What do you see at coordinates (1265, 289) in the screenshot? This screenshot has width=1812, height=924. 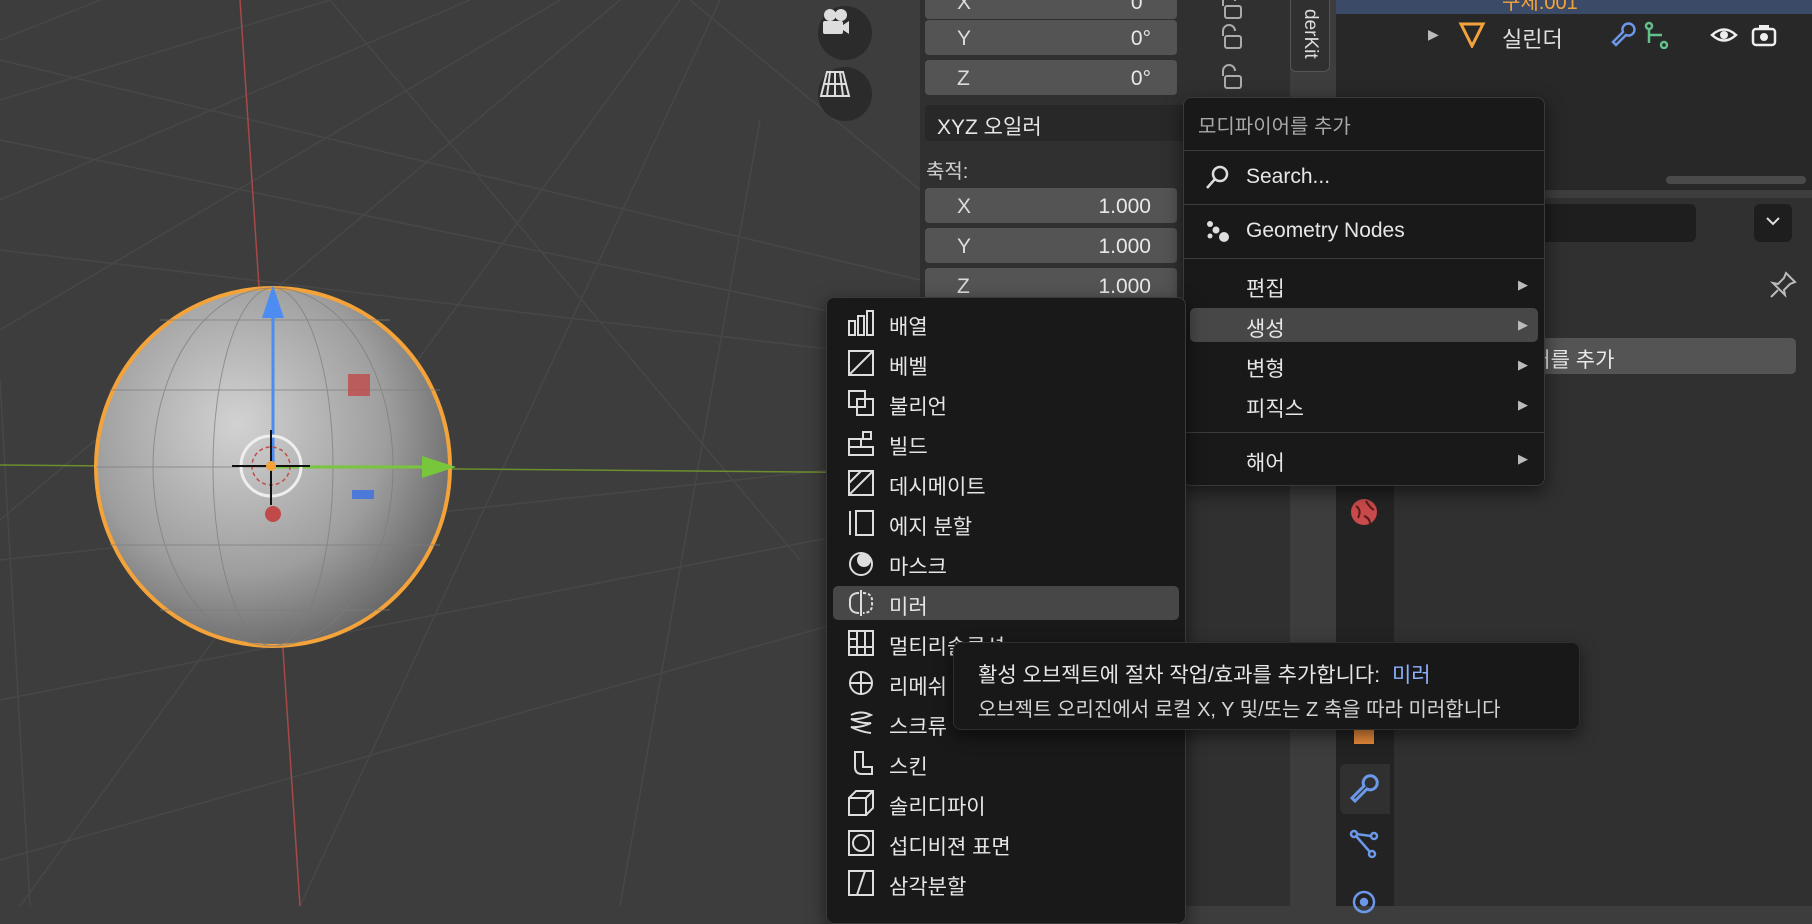 I see `menu-item-label: 편집` at bounding box center [1265, 289].